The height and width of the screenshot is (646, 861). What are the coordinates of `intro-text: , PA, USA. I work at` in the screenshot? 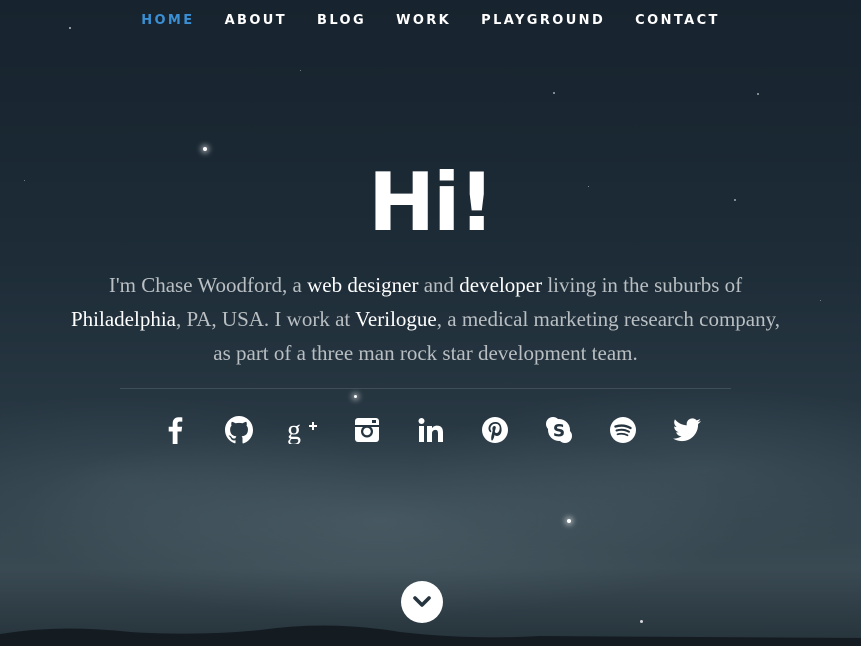 It's located at (265, 319).